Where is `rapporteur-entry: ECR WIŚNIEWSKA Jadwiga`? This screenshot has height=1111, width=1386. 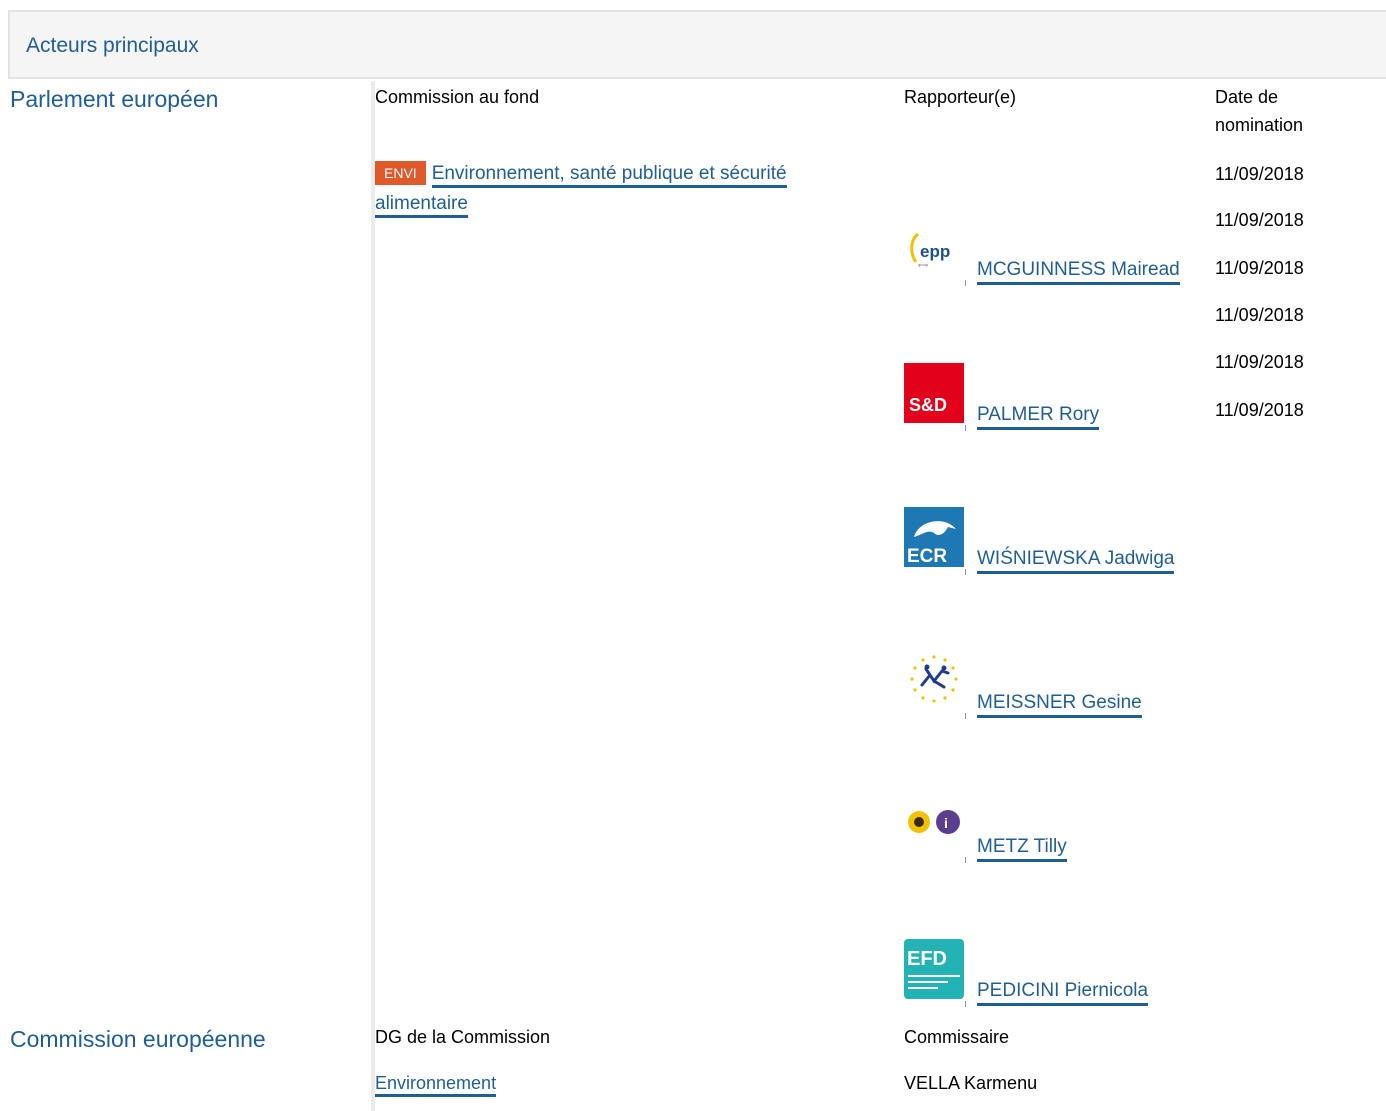 rapporteur-entry: ECR WIŚNIEWSKA Jadwiga is located at coordinates (1064, 542).